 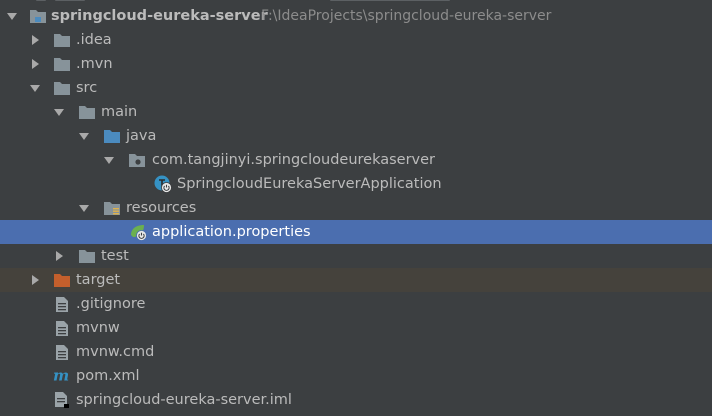 I want to click on tree-node-package: com.tangjinyi.springcloudeurekaserver, so click(x=356, y=160).